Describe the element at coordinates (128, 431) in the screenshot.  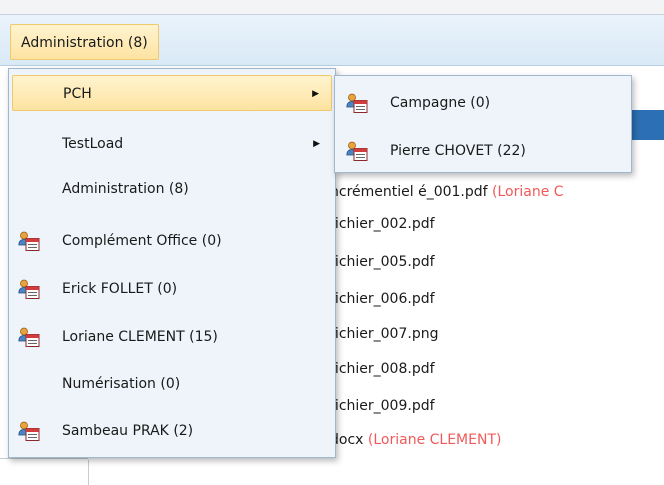
I see `menu-item-label: Sambeau PRAK (2)` at that location.